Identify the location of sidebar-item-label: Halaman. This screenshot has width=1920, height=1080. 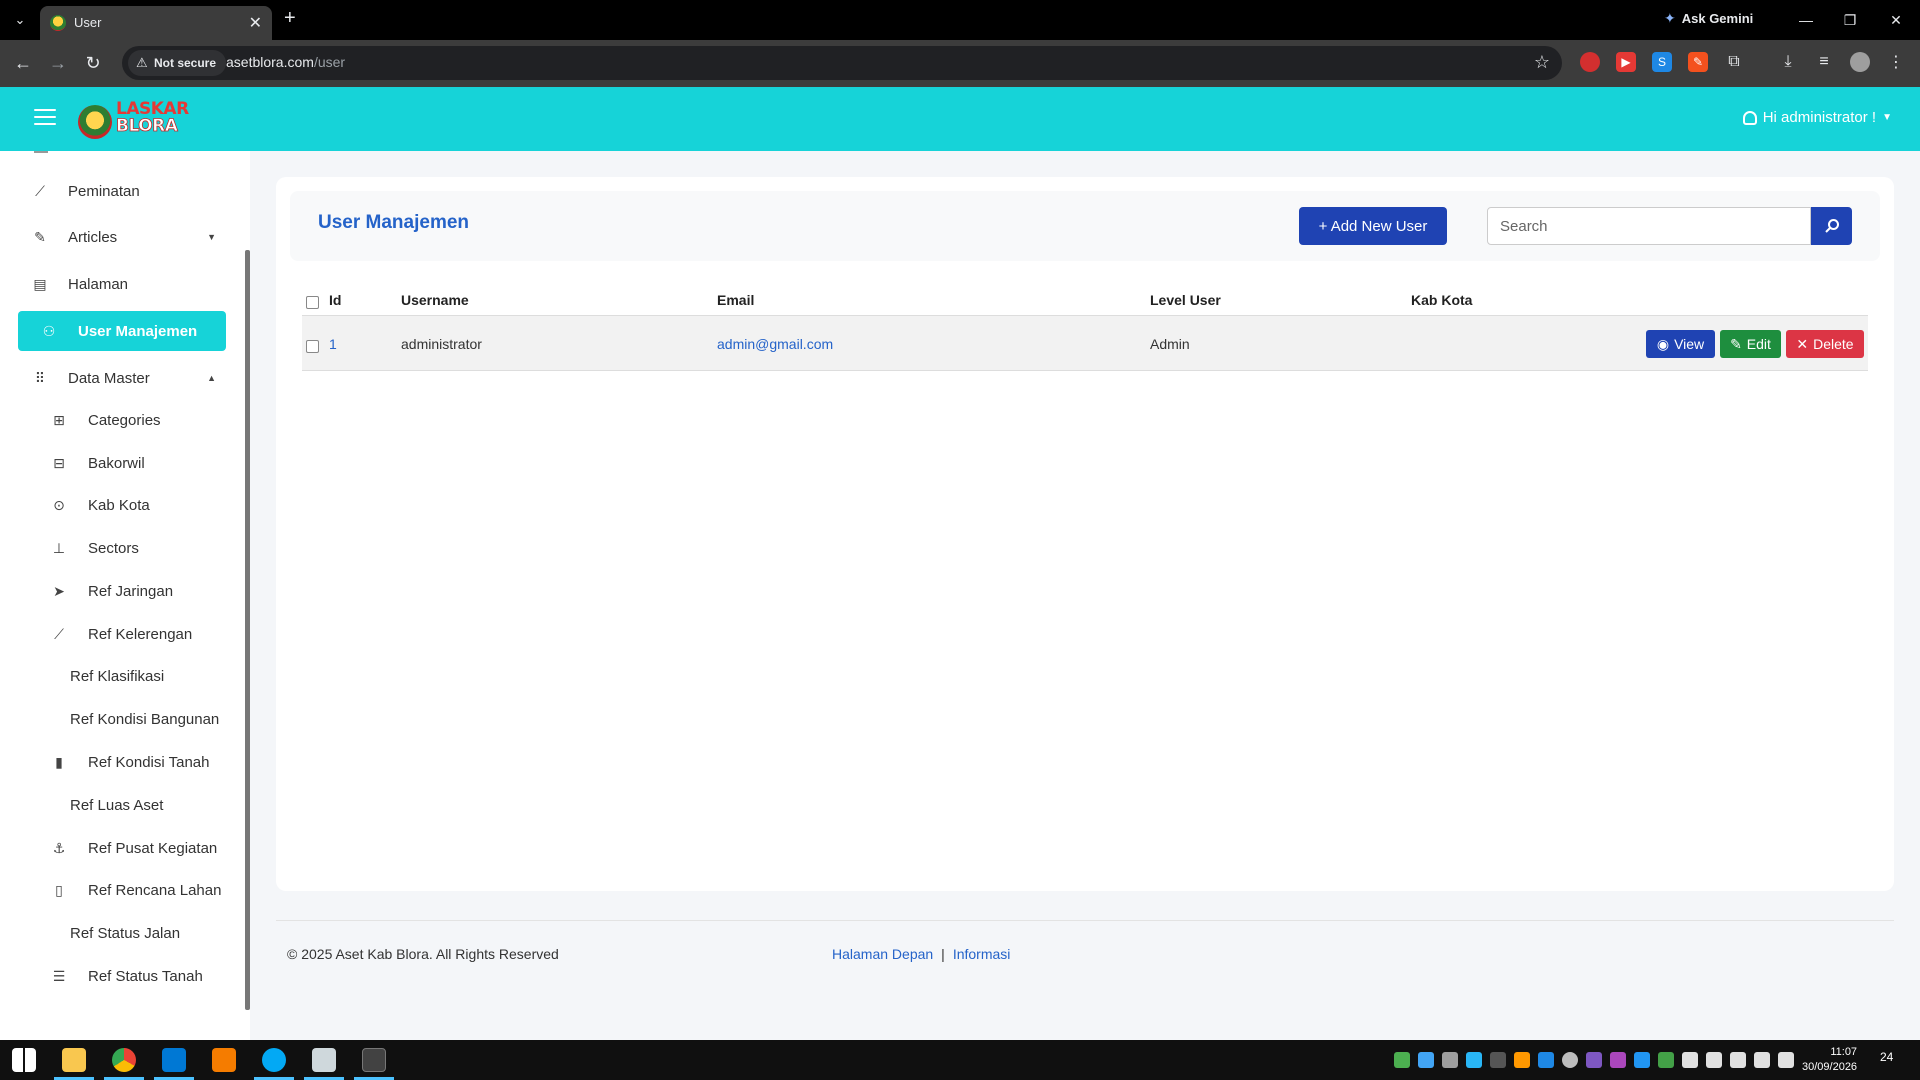
(98, 284).